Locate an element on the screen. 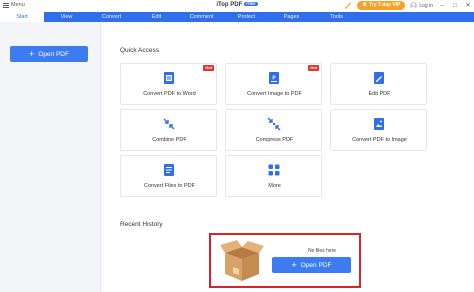 The image size is (474, 292). tab-edit: Edit is located at coordinates (156, 17).